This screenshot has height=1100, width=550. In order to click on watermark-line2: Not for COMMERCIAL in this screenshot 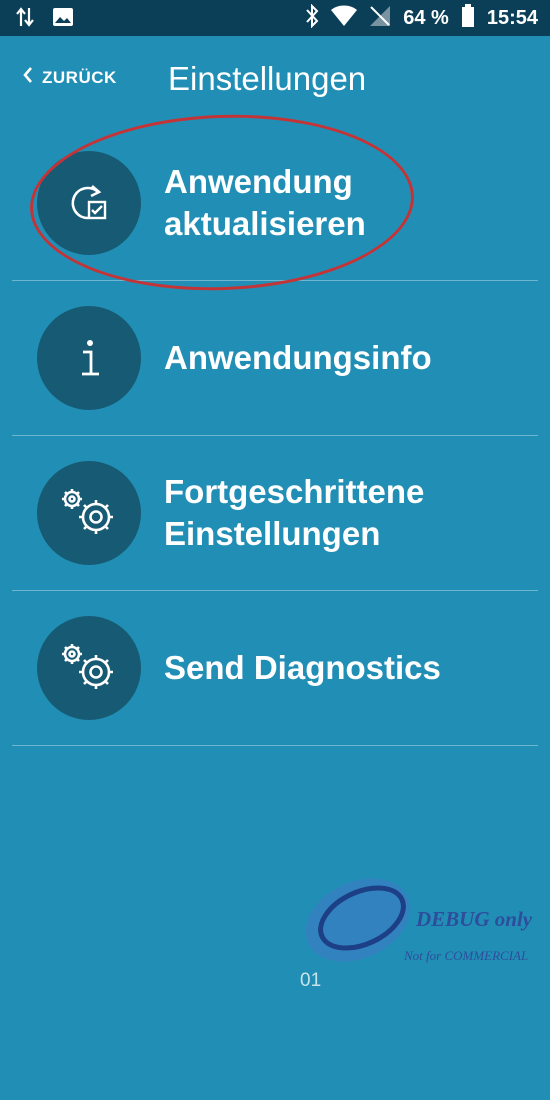, I will do `click(465, 955)`.